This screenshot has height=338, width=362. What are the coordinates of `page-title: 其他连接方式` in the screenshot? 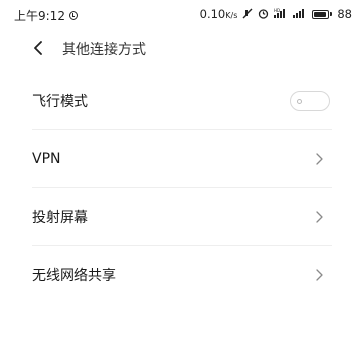 It's located at (104, 50).